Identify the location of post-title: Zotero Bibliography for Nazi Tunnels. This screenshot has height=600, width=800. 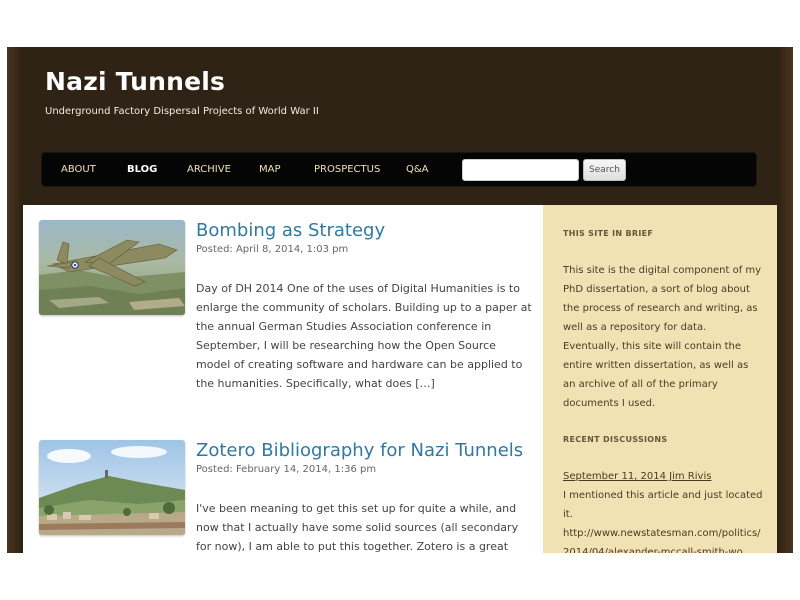
(359, 450).